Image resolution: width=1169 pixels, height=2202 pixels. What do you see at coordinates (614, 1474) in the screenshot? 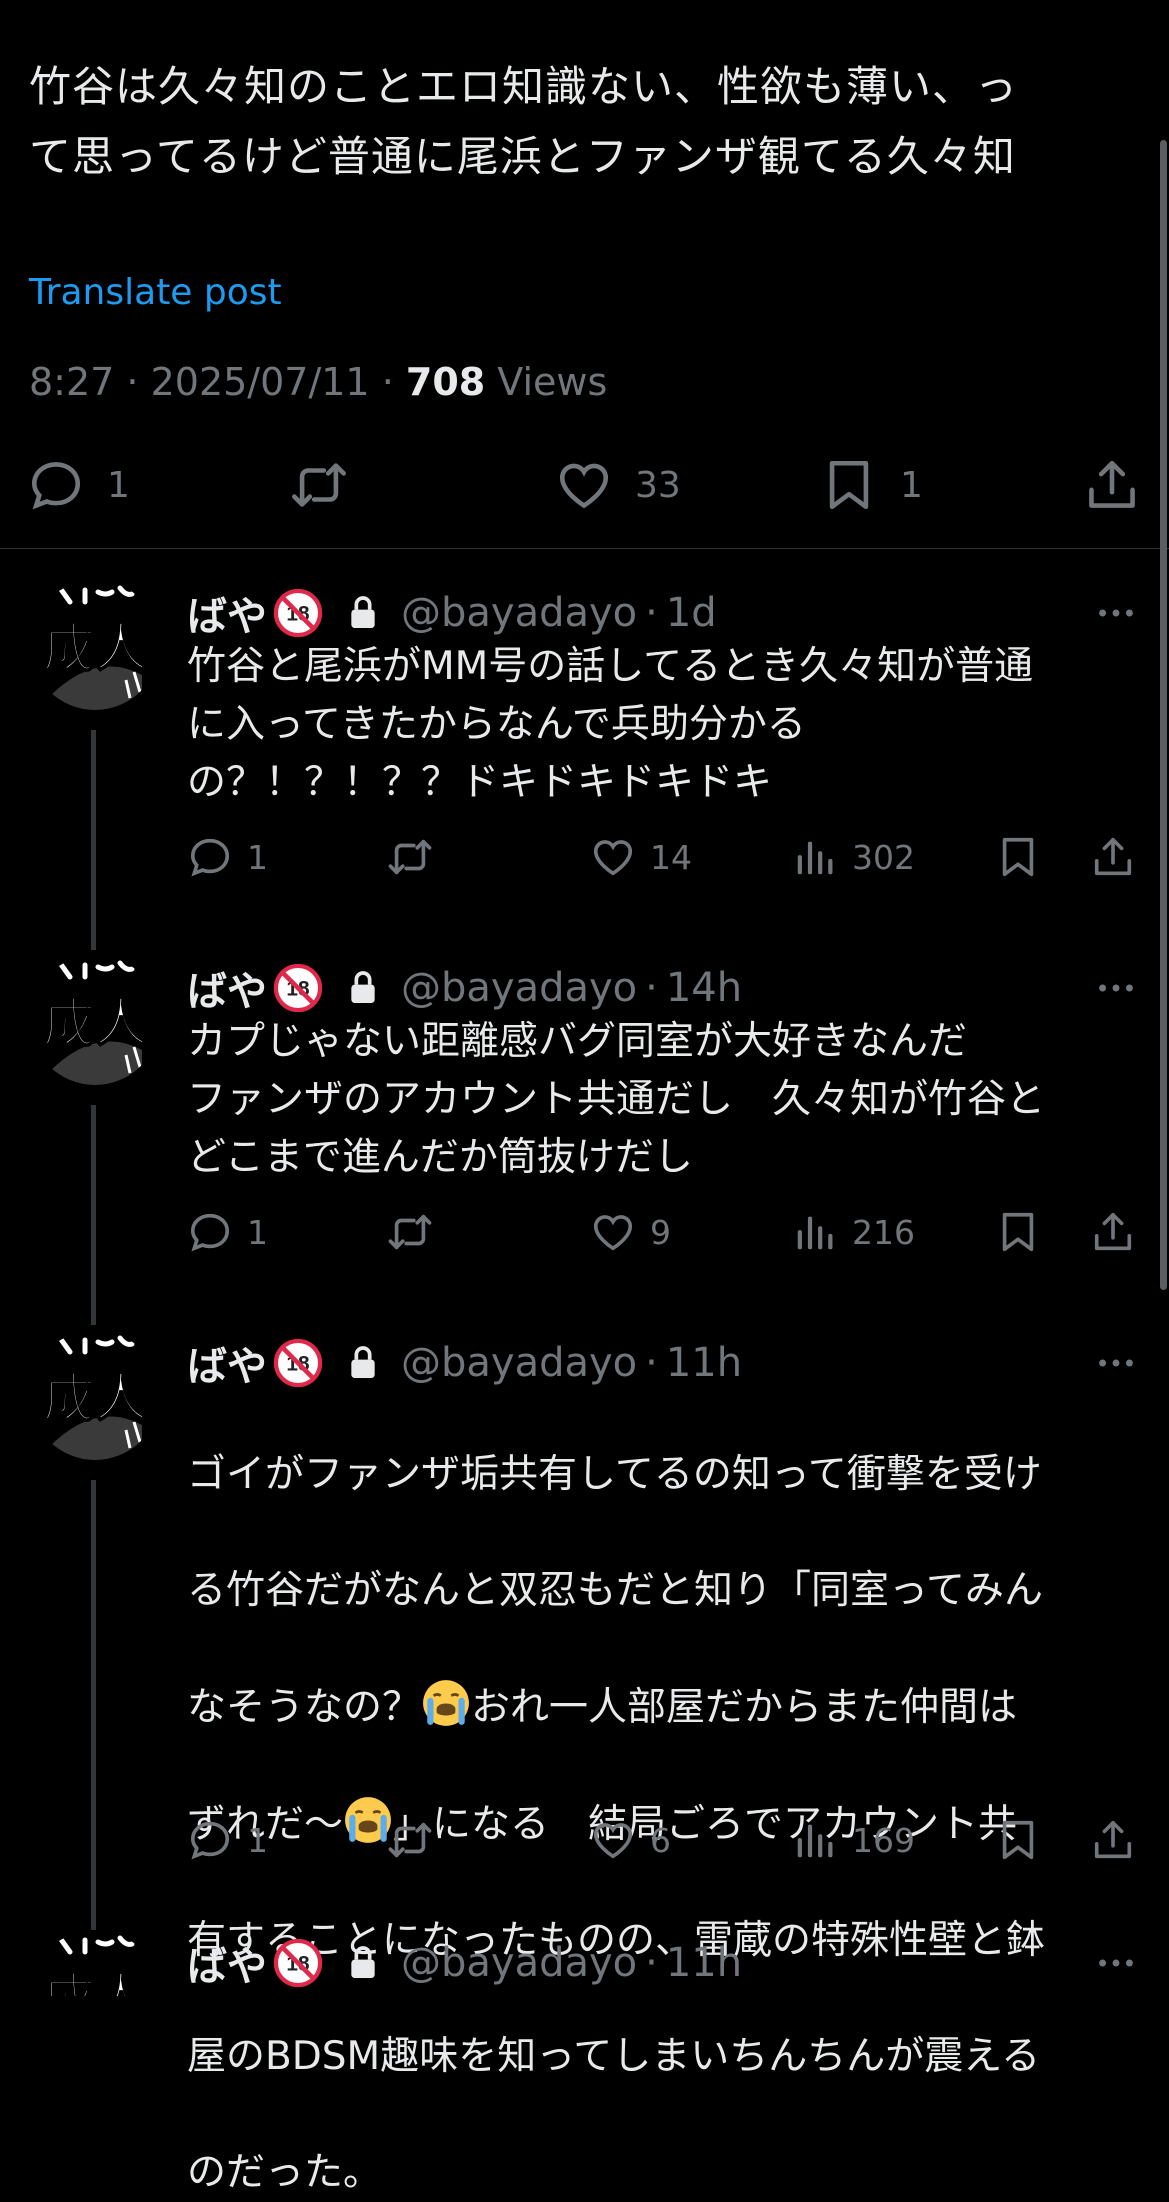
I see `reply-text-line: ゴイがファンザ垢共有してるの知って衝撃を受け` at bounding box center [614, 1474].